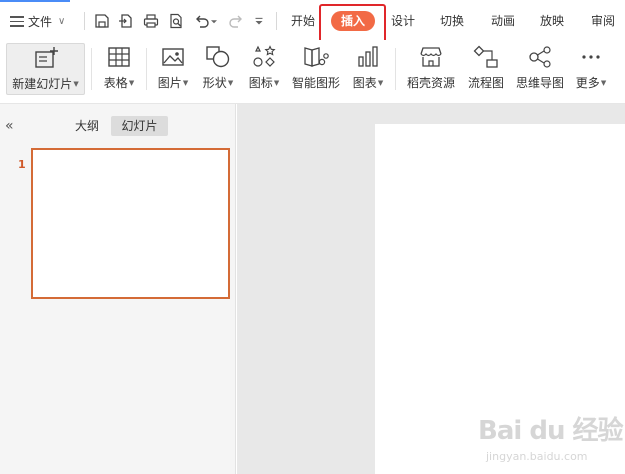 This screenshot has height=474, width=625. I want to click on chart-button: 图表▼, so click(368, 69).